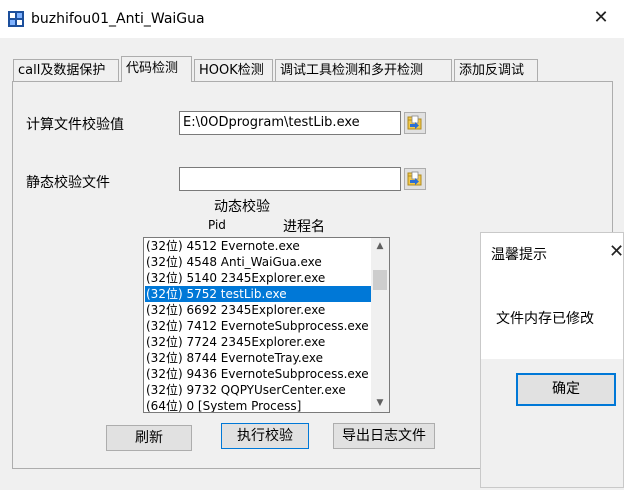 Image resolution: width=624 pixels, height=490 pixels. What do you see at coordinates (16, 19) in the screenshot?
I see `app-icon` at bounding box center [16, 19].